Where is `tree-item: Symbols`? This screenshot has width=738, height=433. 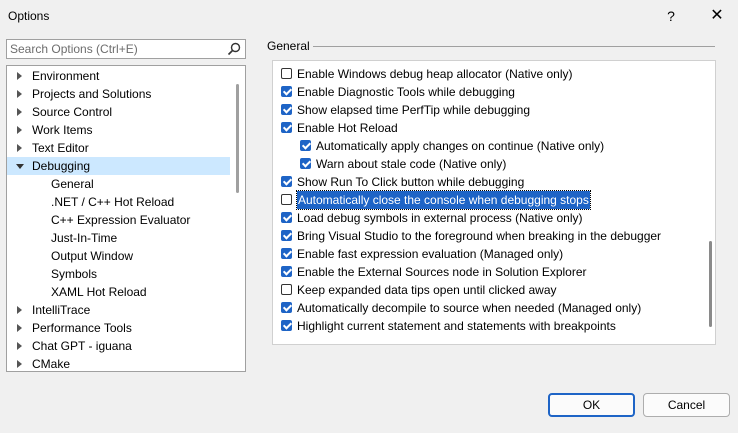 tree-item: Symbols is located at coordinates (118, 274).